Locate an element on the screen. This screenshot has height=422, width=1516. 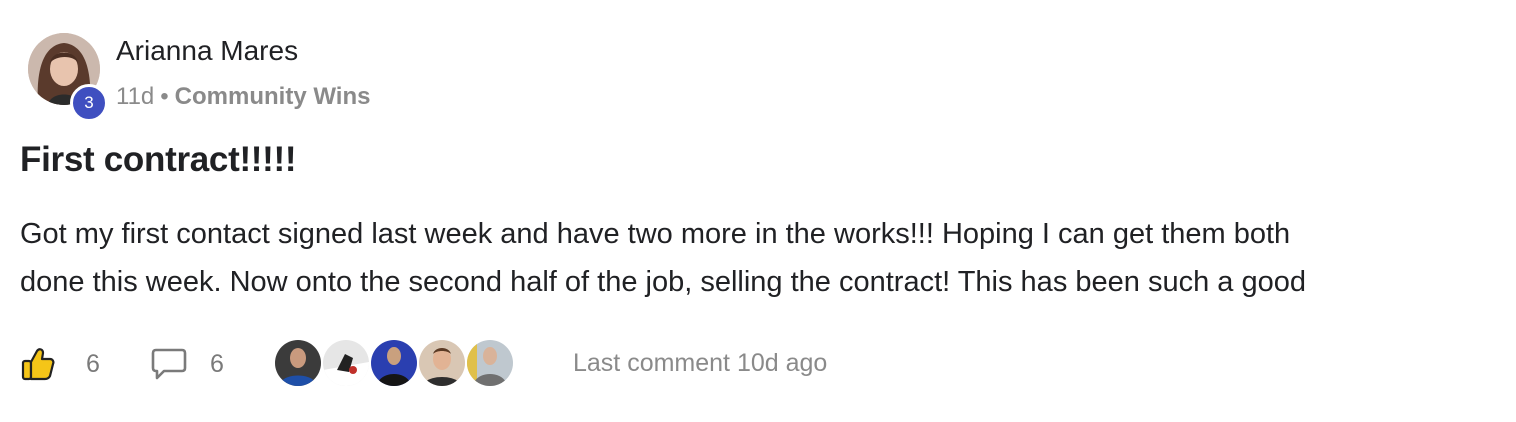
level-badge: 3 is located at coordinates (89, 103).